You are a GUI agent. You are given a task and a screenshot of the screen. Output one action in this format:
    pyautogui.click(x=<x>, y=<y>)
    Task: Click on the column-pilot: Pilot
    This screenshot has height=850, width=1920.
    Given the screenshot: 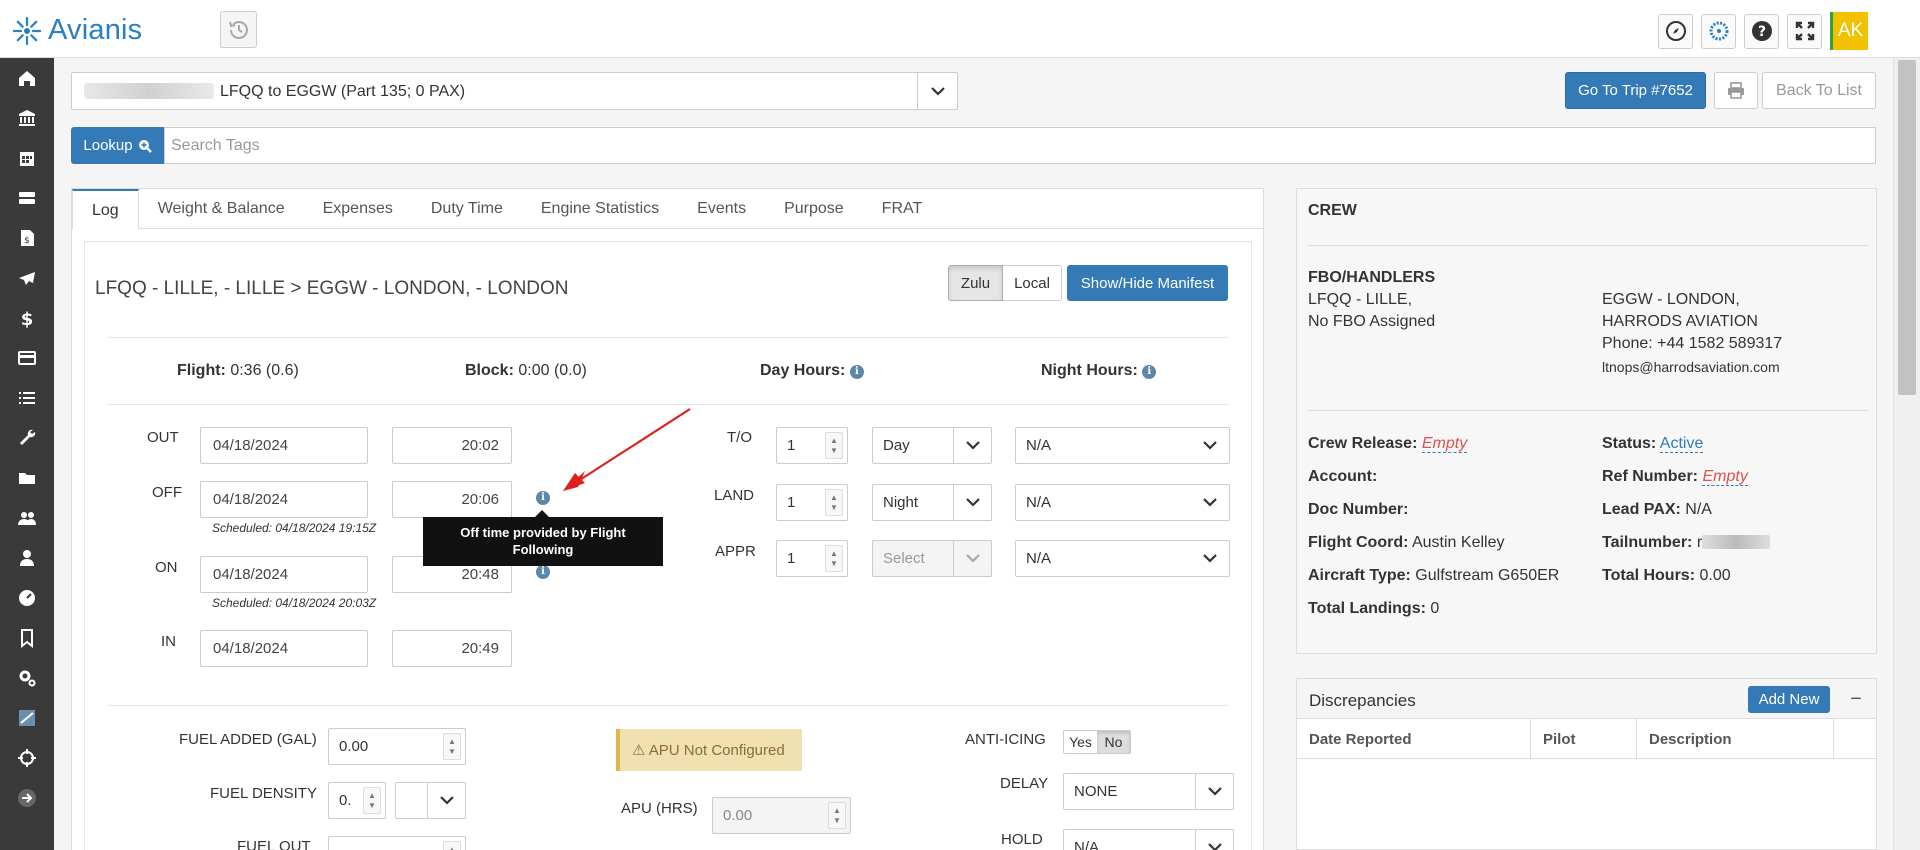 What is the action you would take?
    pyautogui.click(x=1584, y=739)
    